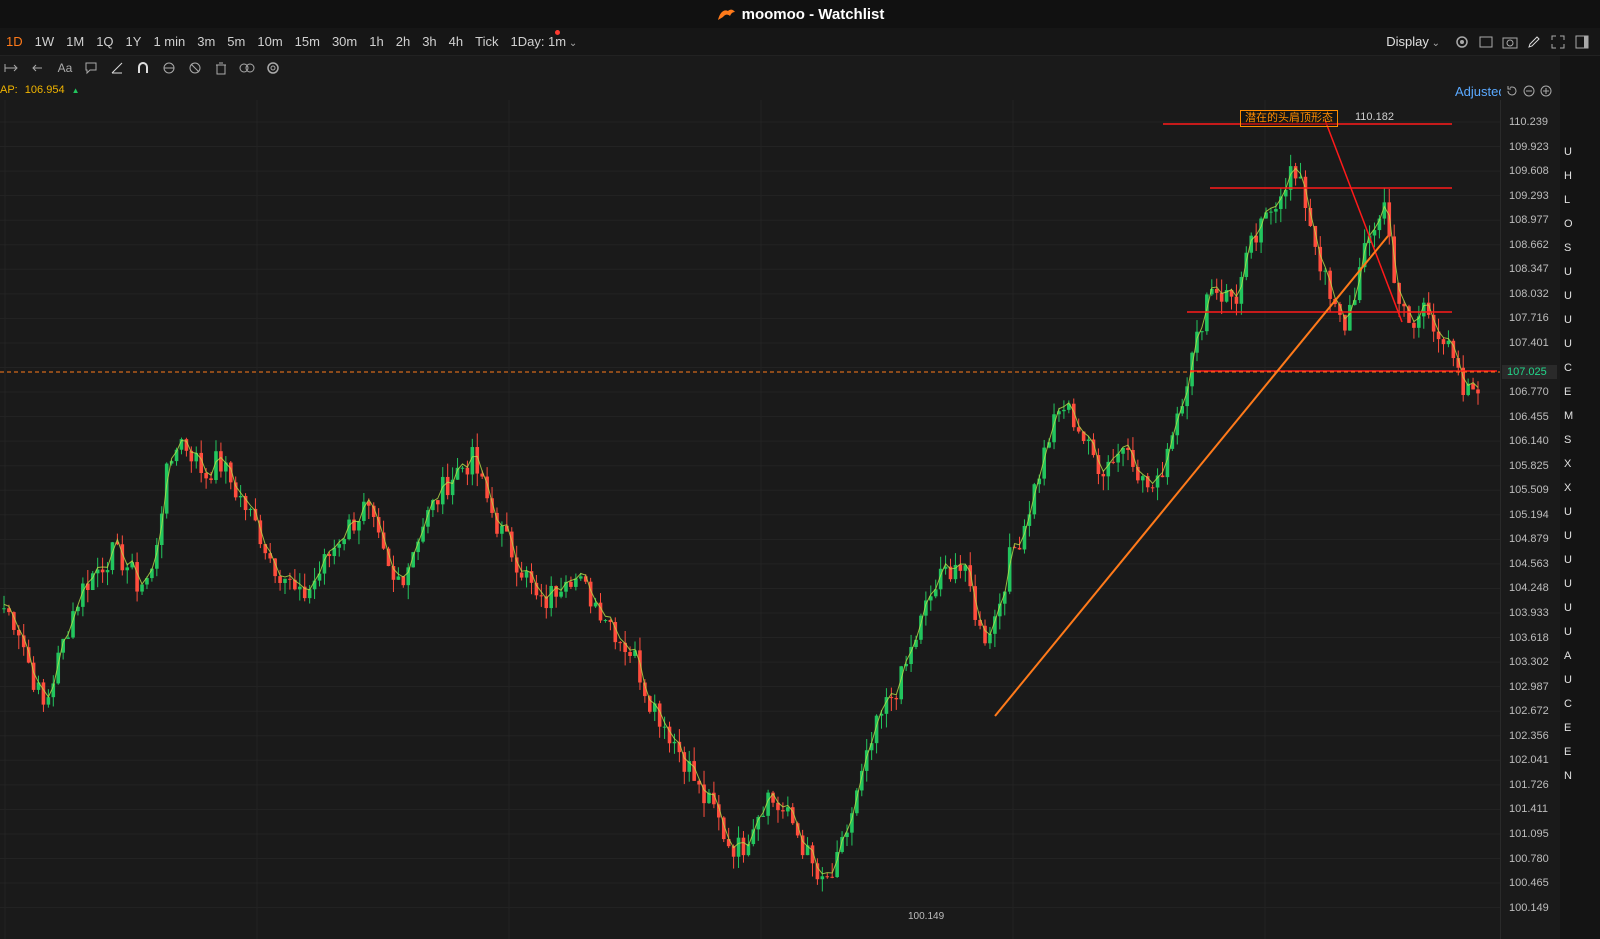 The height and width of the screenshot is (939, 1600). What do you see at coordinates (143, 68) in the screenshot?
I see `magnet-icon` at bounding box center [143, 68].